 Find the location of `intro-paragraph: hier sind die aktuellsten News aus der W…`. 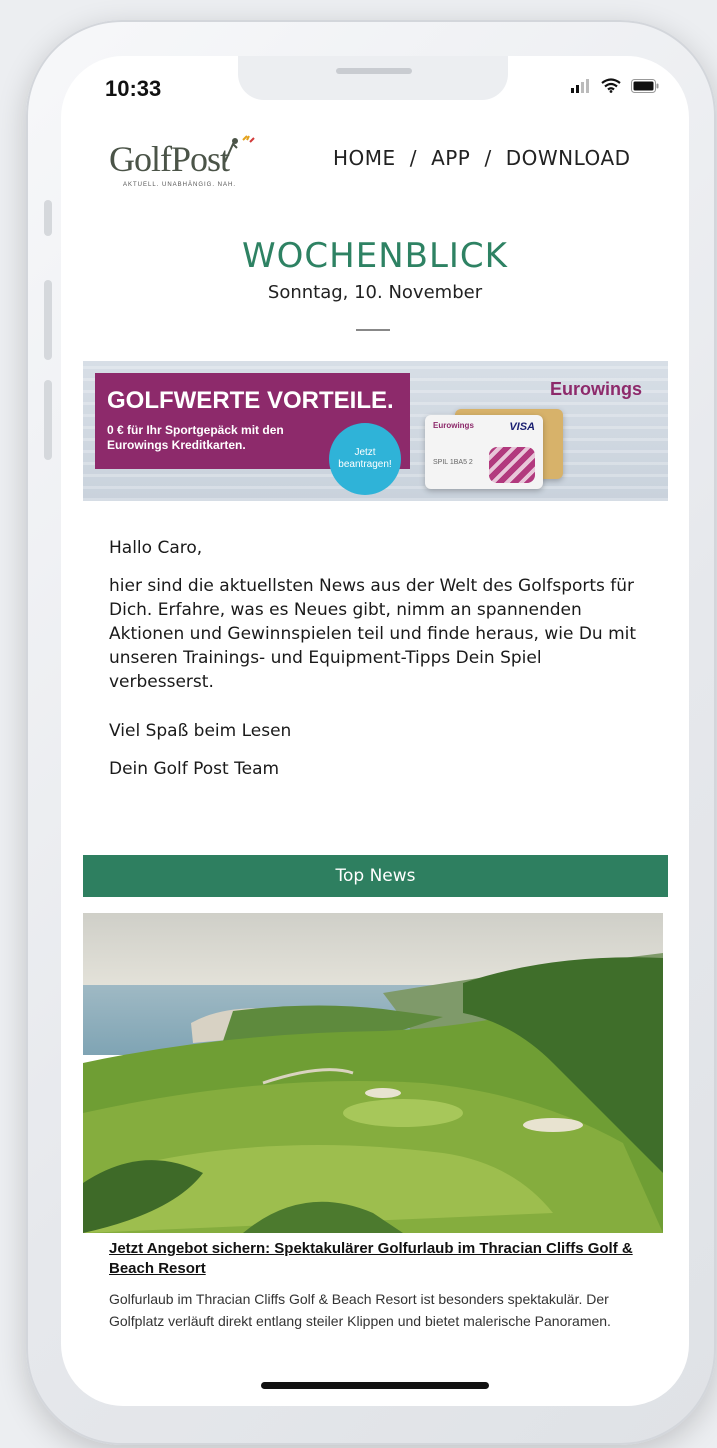

intro-paragraph: hier sind die aktuellsten News aus der W… is located at coordinates (373, 634).